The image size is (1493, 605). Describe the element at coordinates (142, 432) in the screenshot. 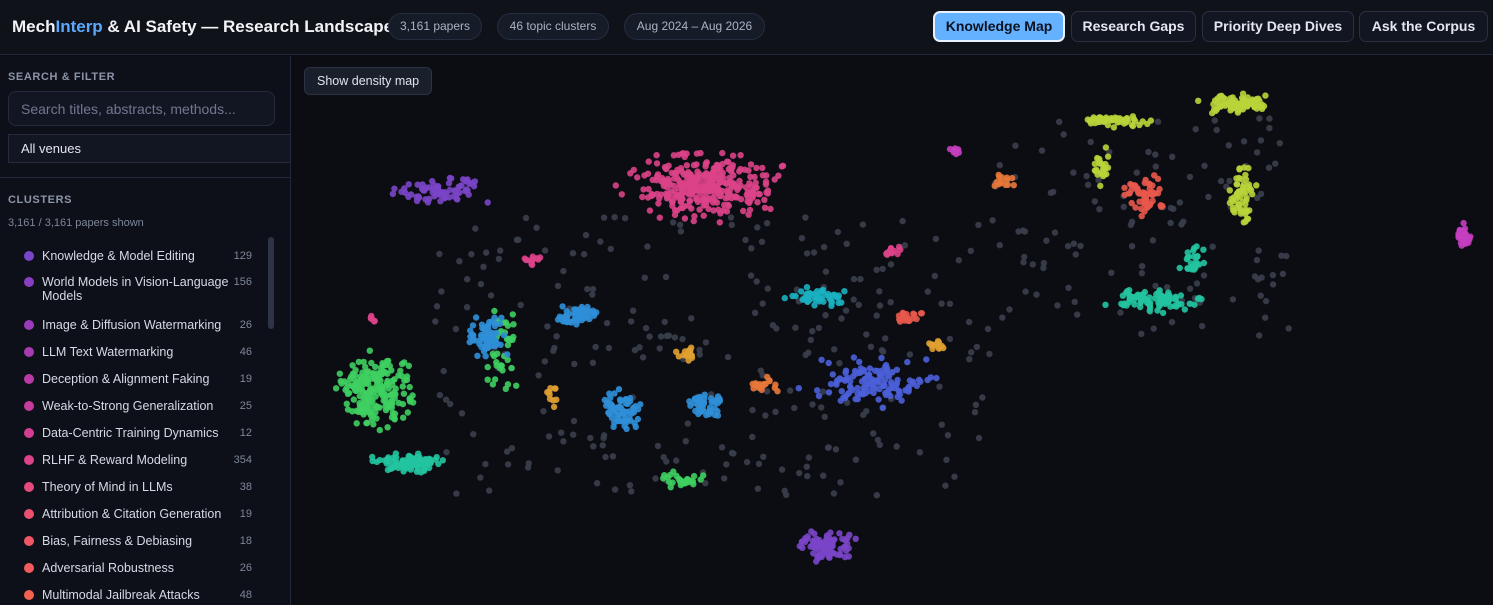

I see `cluster-item: Data-Centric Training Dynamics 12` at that location.